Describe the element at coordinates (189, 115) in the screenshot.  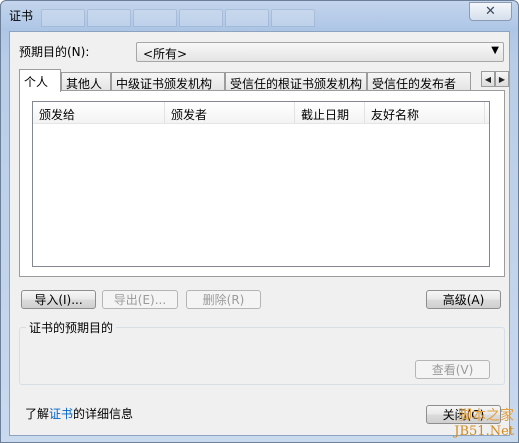
I see `column-header-label: 颁发者` at that location.